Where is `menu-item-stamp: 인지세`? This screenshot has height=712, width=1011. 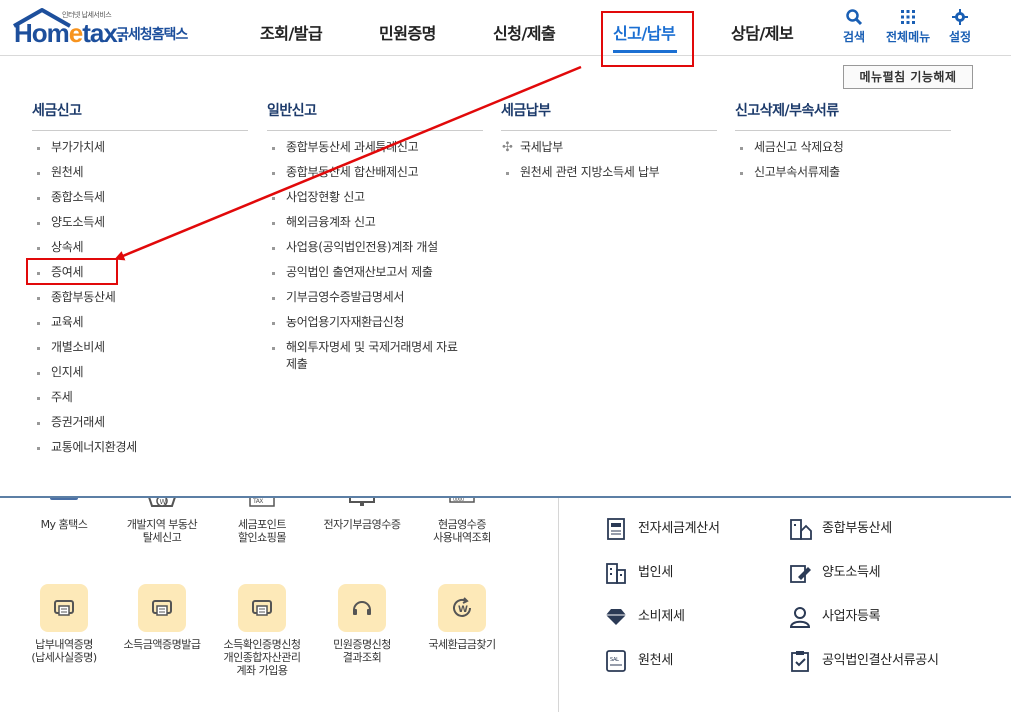
menu-item-stamp: 인지세 is located at coordinates (140, 376).